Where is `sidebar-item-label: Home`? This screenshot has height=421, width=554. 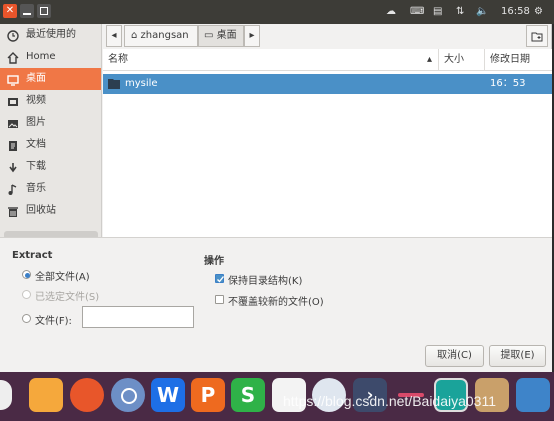 sidebar-item-label: Home is located at coordinates (41, 56).